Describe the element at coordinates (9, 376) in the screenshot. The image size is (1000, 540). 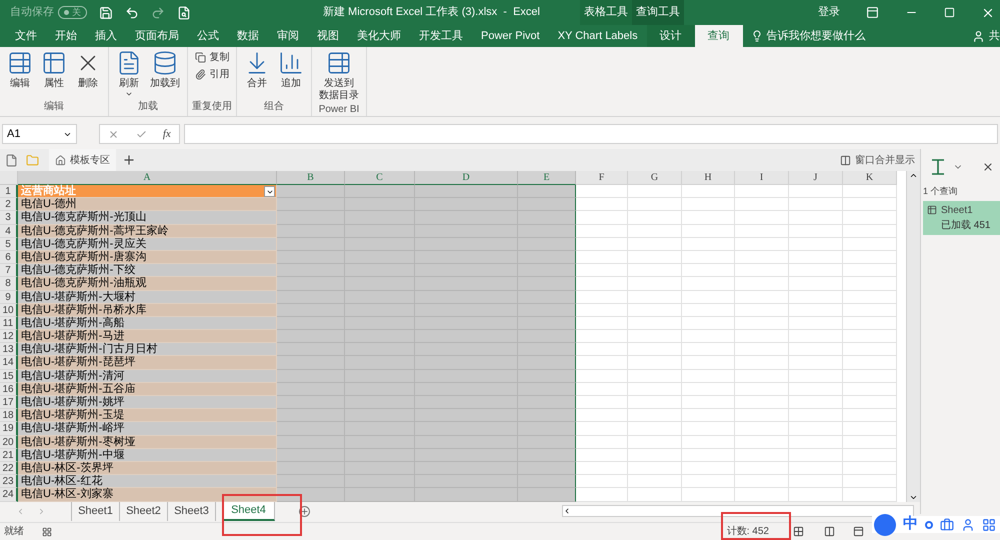
I see `row-number: 15` at that location.